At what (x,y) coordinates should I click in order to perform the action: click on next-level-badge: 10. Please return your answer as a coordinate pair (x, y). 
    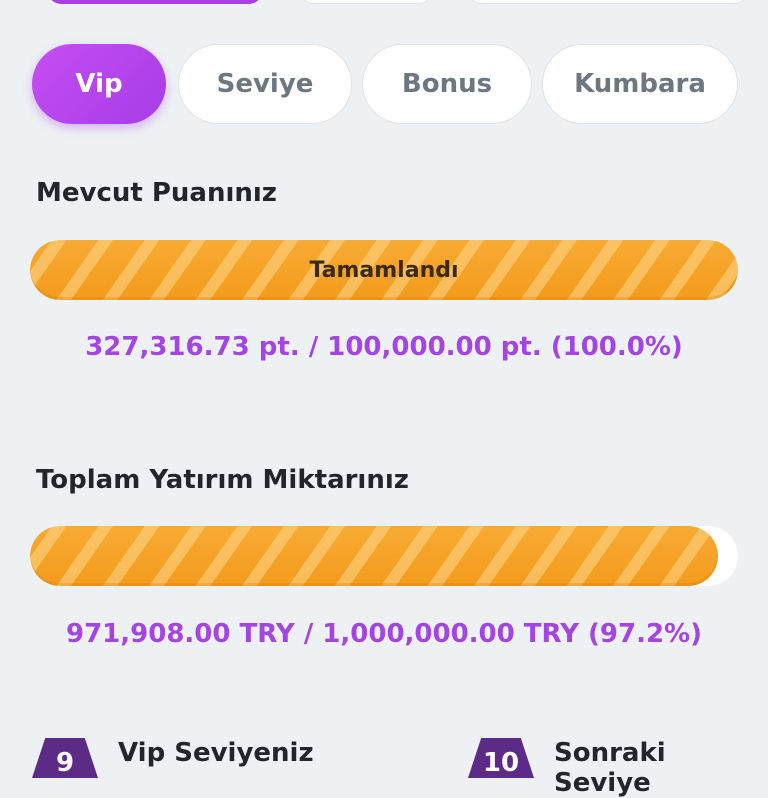
    Looking at the image, I should click on (501, 758).